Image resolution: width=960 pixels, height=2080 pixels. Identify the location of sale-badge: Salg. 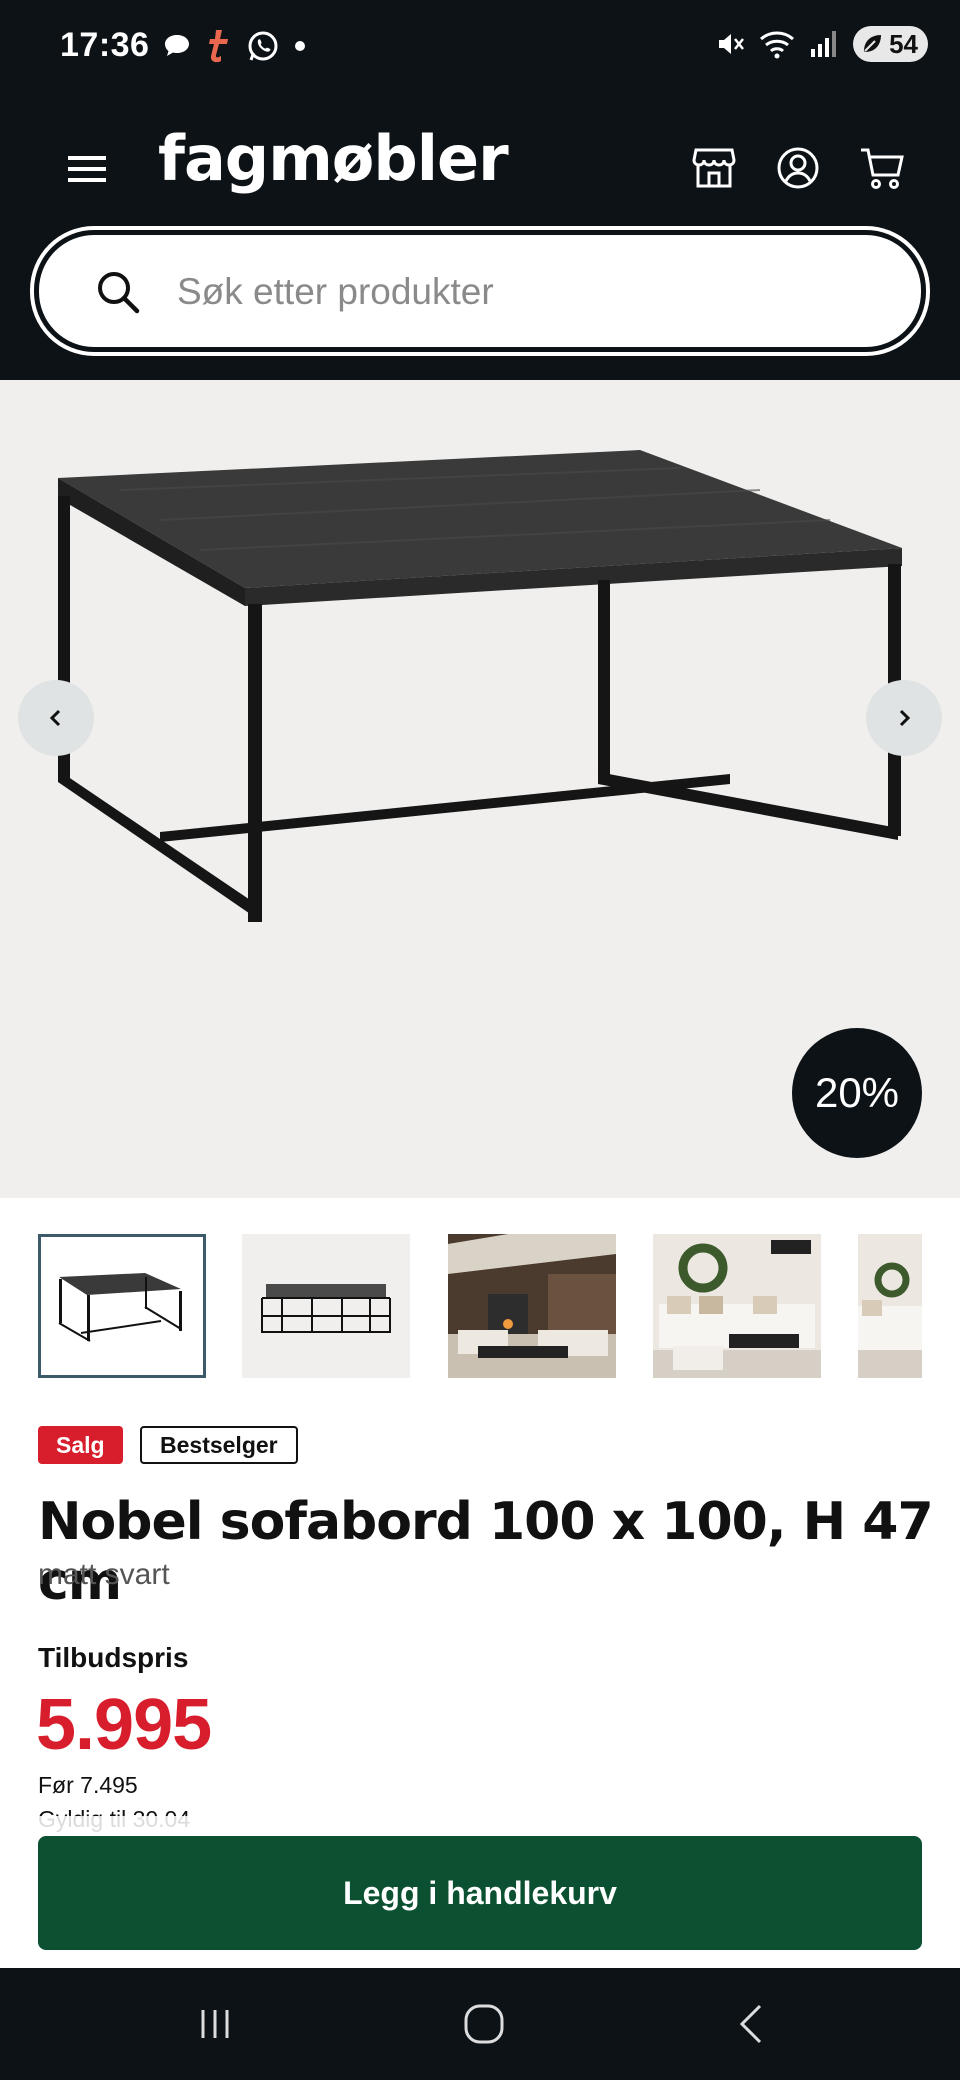
(80, 1445).